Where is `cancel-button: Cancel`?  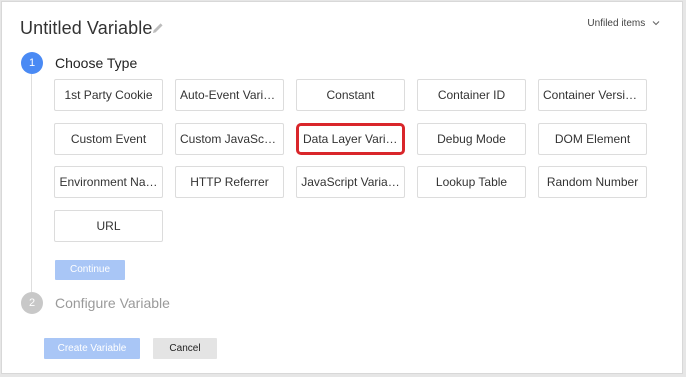 cancel-button: Cancel is located at coordinates (185, 348).